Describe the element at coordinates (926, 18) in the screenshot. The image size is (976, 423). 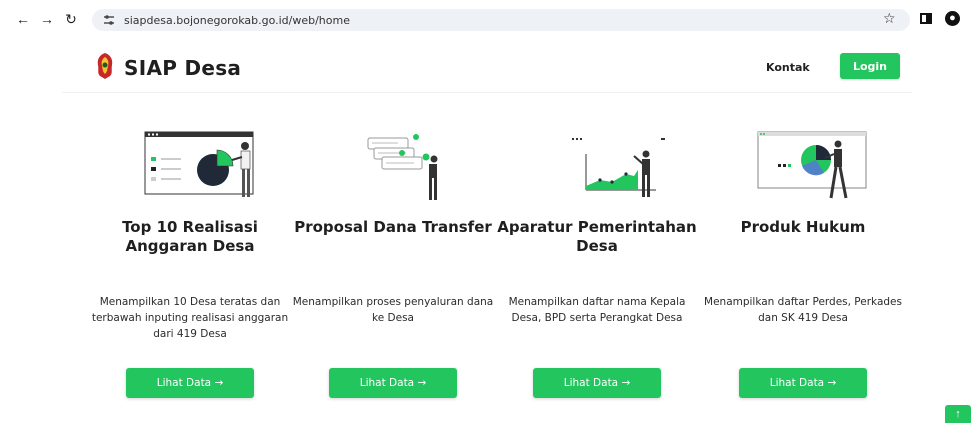
I see `side-panel-icon` at that location.